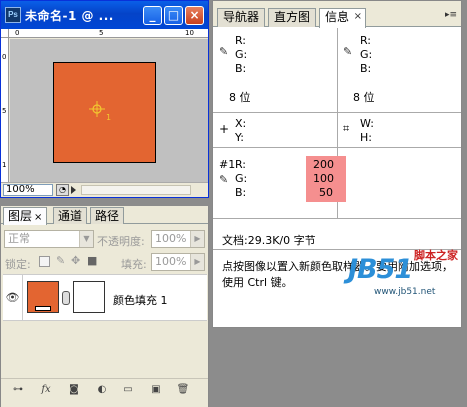 This screenshot has width=467, height=407. What do you see at coordinates (92, 260) in the screenshot?
I see `lock-all-icon: ■` at bounding box center [92, 260].